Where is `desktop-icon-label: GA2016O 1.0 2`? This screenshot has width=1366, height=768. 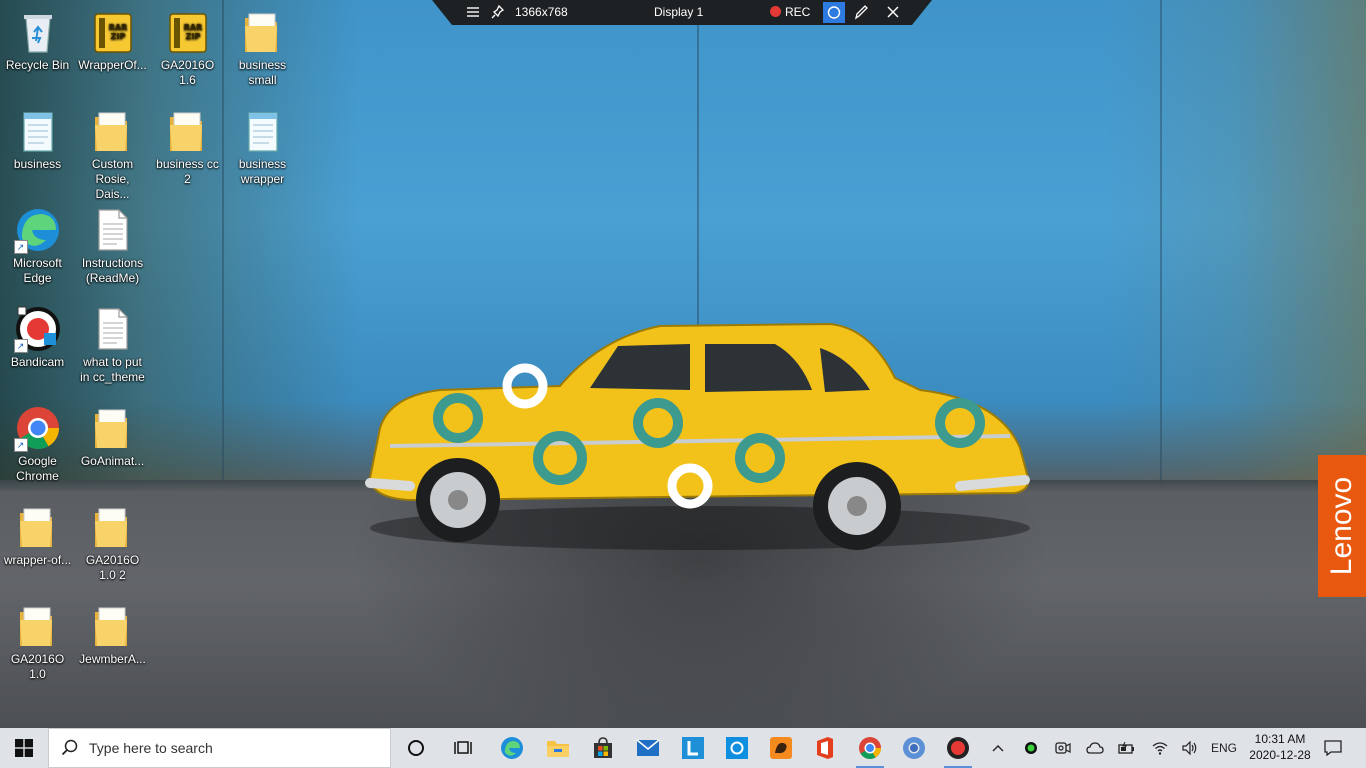 desktop-icon-label: GA2016O 1.0 2 is located at coordinates (112, 567).